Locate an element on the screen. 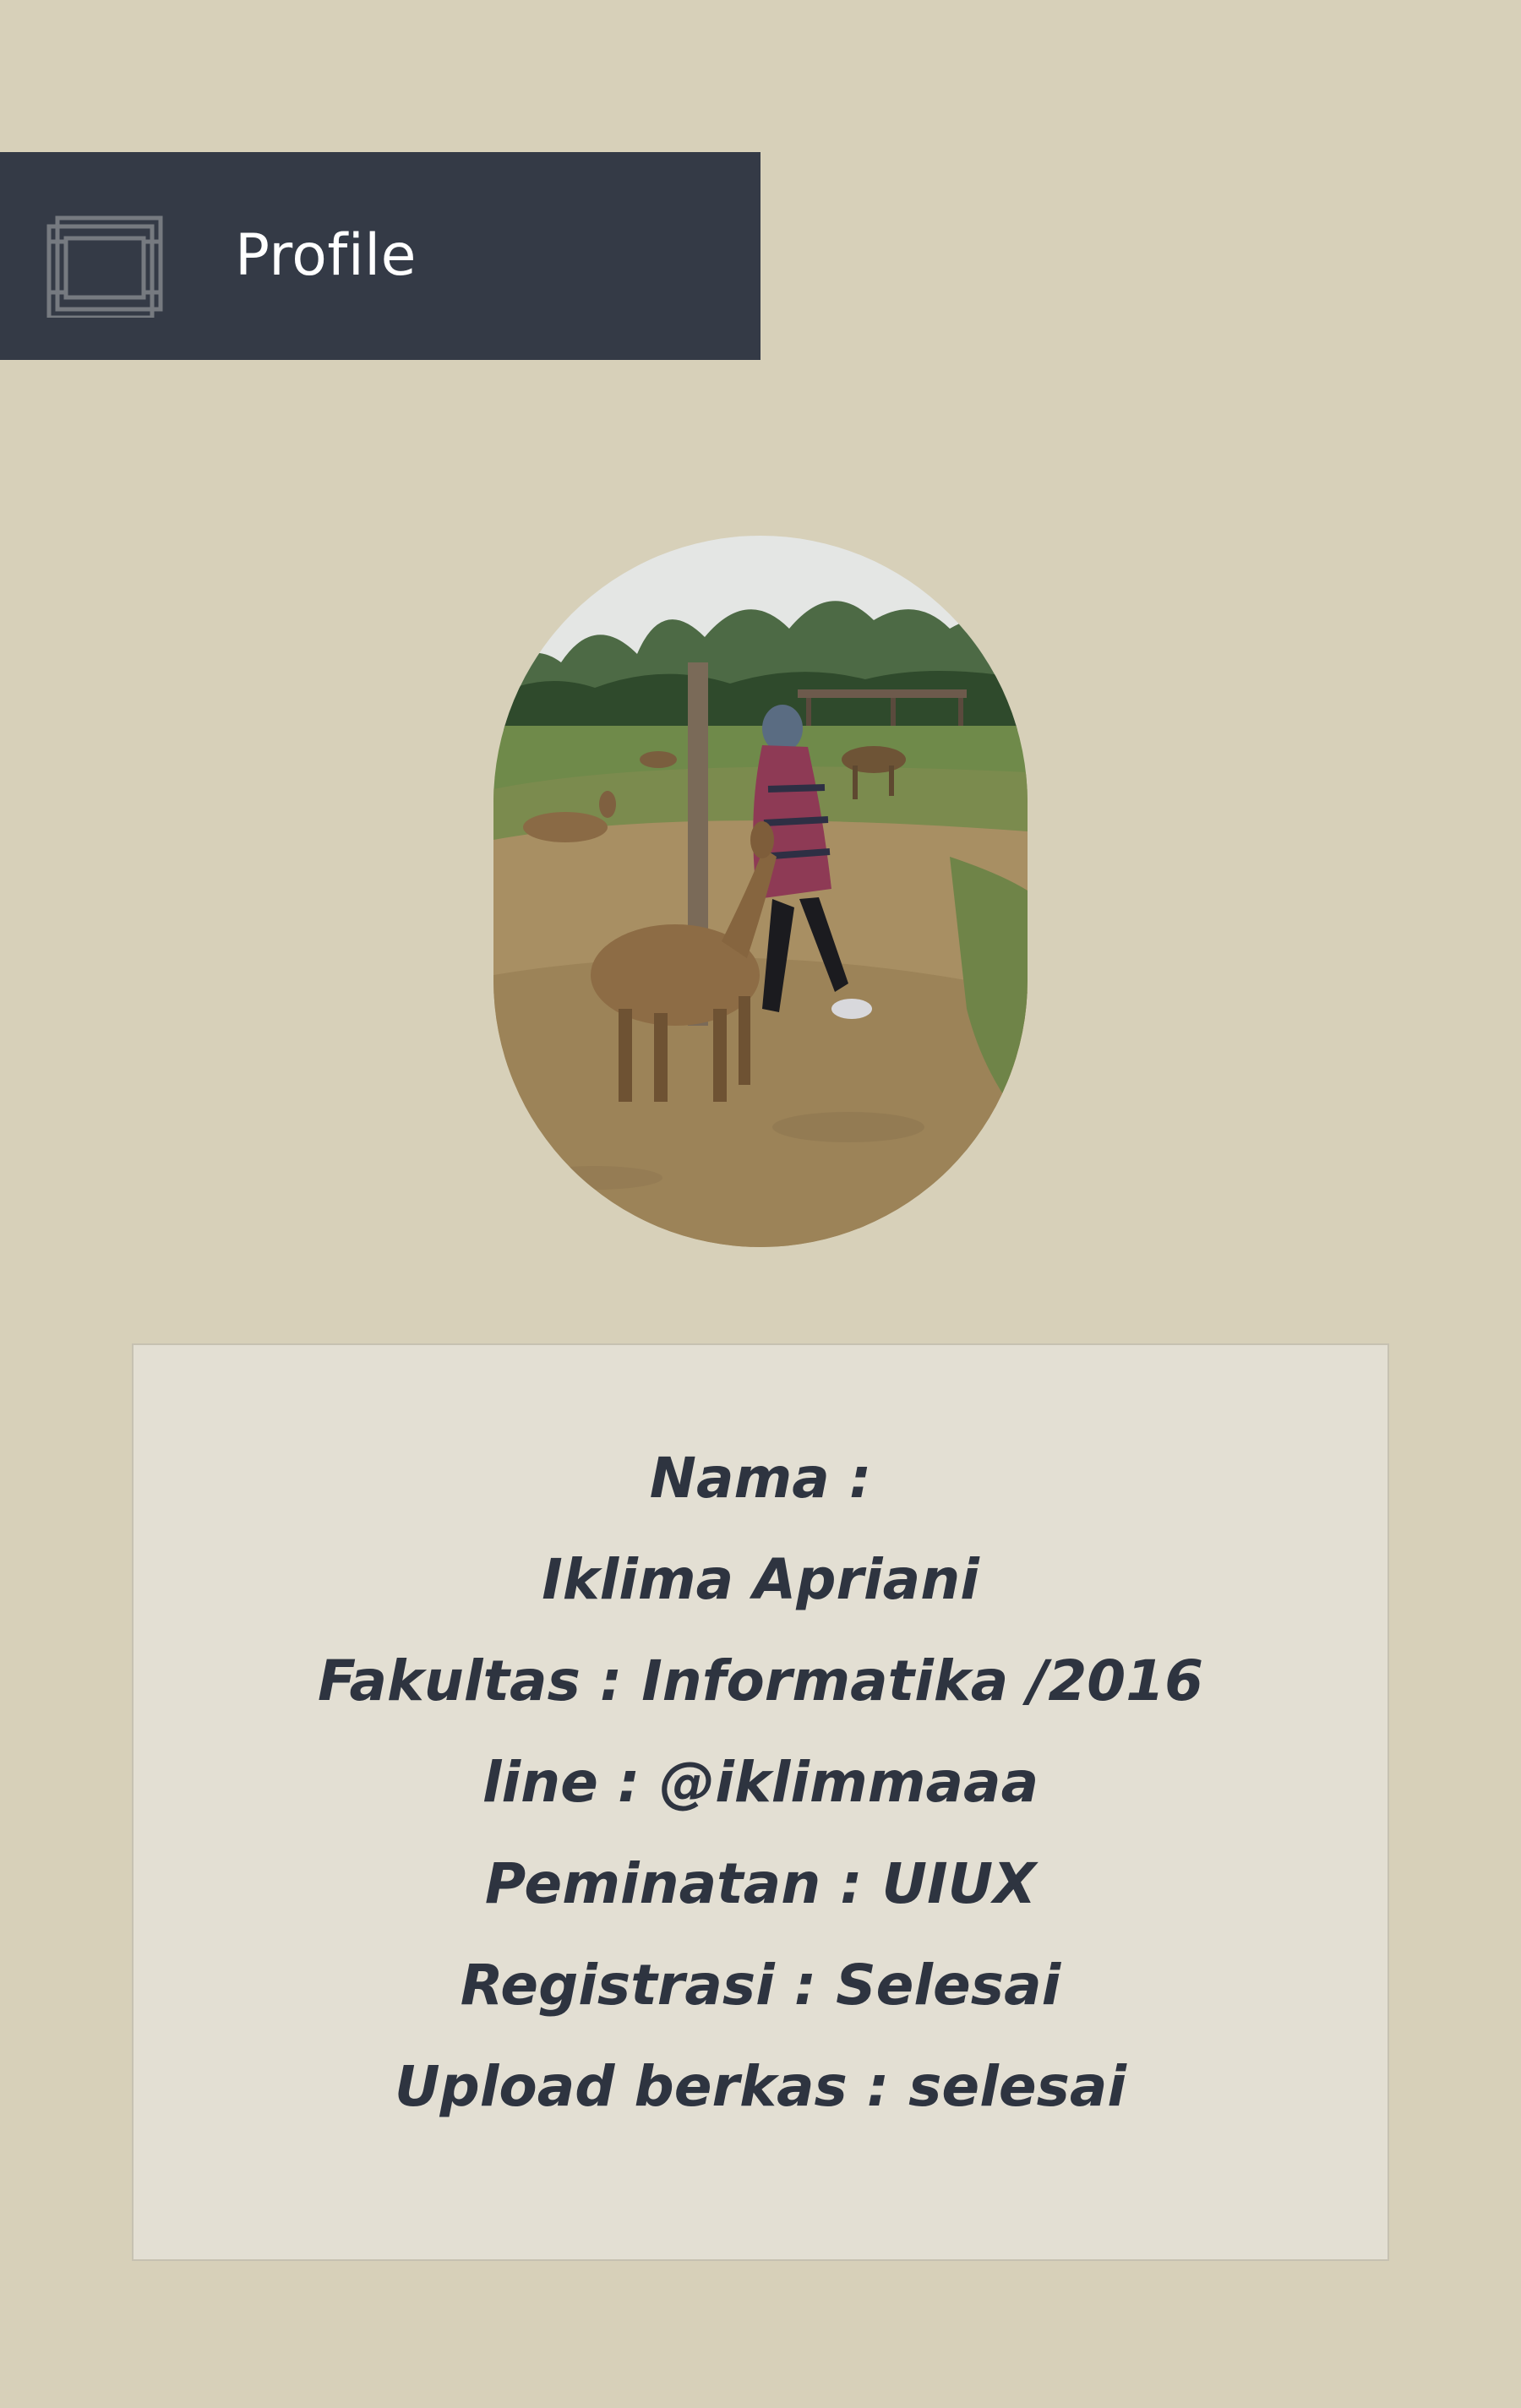 The image size is (1521, 2408). name-value: Iklima Apriani is located at coordinates (760, 1579).